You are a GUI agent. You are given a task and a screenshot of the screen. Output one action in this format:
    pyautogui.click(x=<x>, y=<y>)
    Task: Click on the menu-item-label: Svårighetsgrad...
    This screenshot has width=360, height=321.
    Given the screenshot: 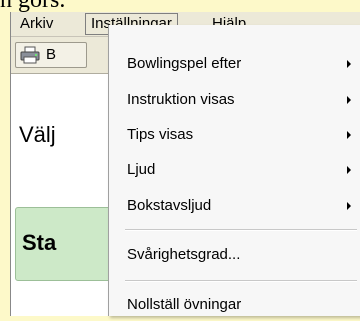 What is the action you would take?
    pyautogui.click(x=184, y=254)
    